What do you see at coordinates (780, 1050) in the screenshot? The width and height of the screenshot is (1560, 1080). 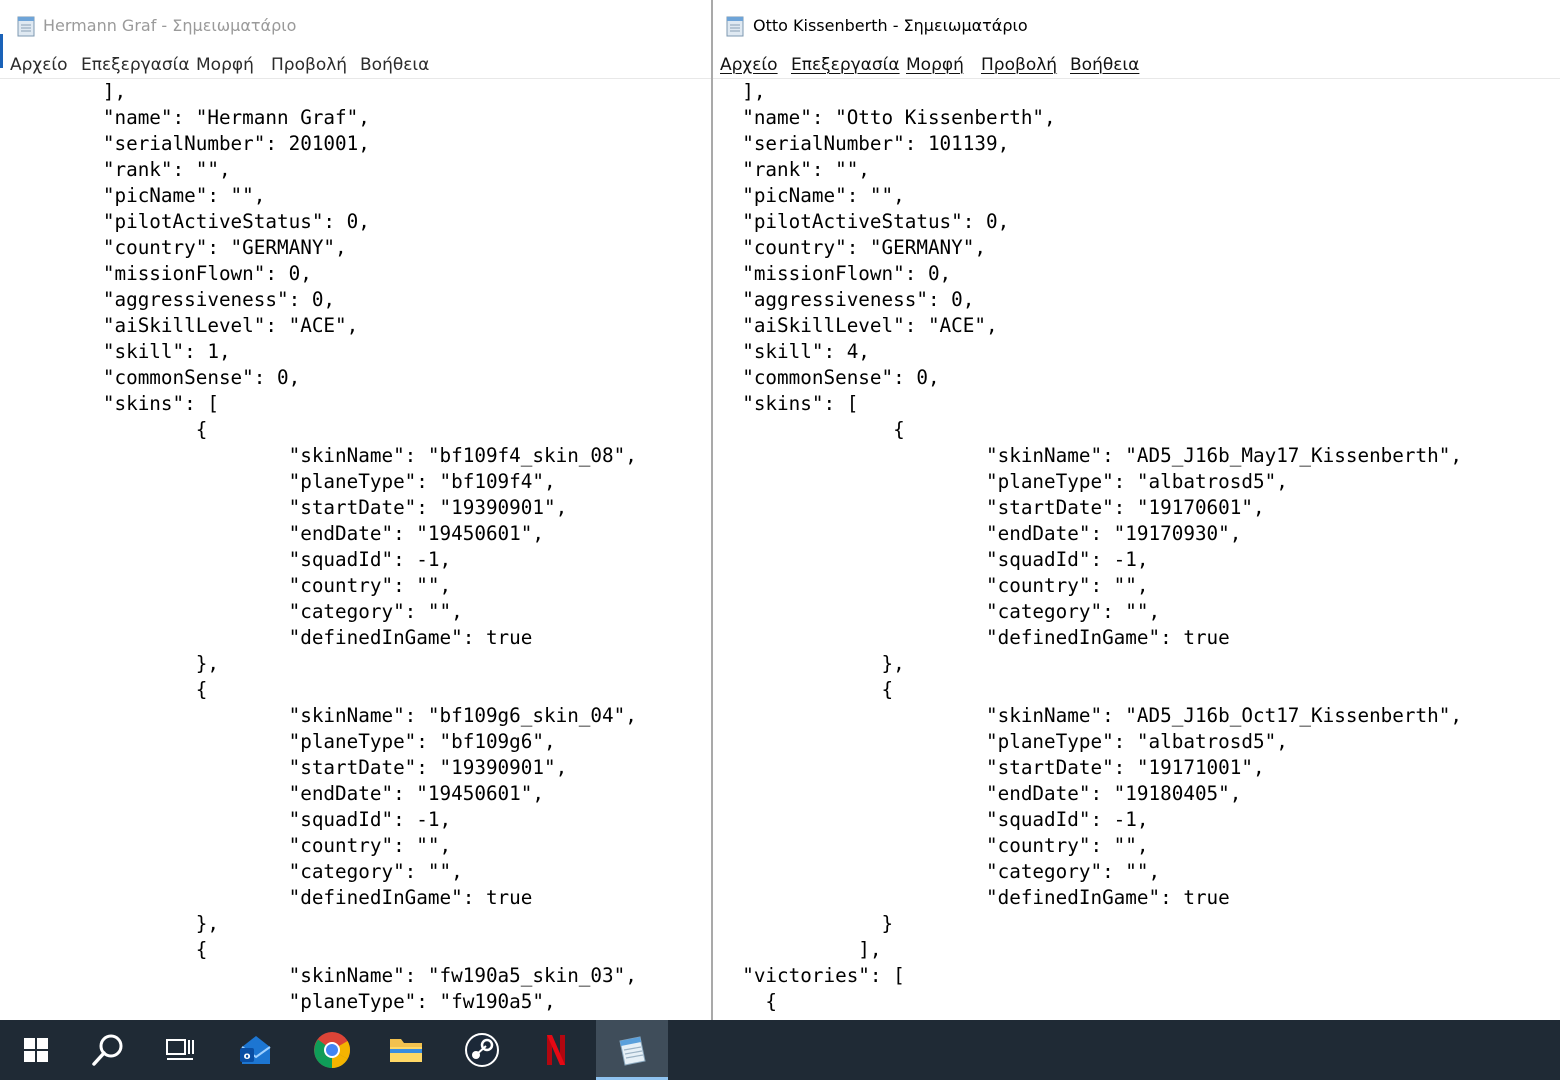 I see `taskbar: o` at bounding box center [780, 1050].